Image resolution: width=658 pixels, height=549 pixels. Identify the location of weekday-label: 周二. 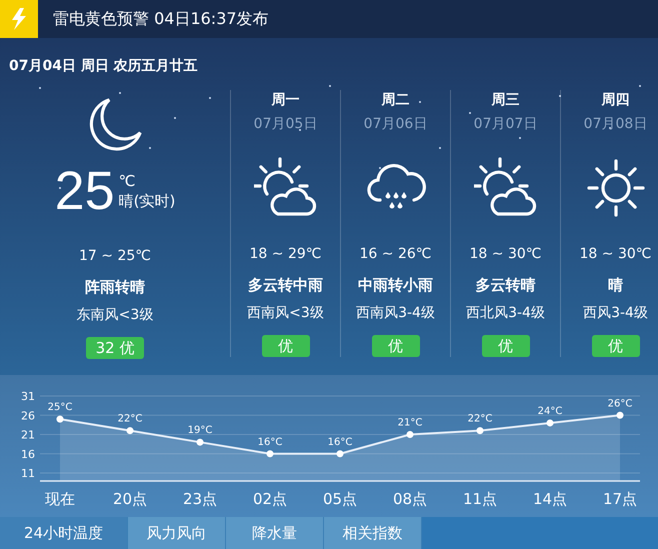
(396, 100).